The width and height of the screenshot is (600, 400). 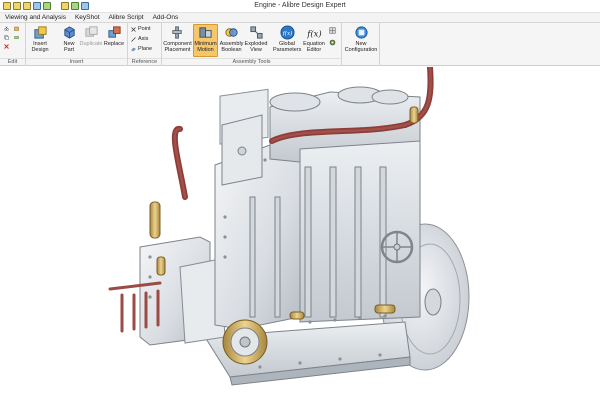 I want to click on assembly-boolean-icon, so click(x=231, y=32).